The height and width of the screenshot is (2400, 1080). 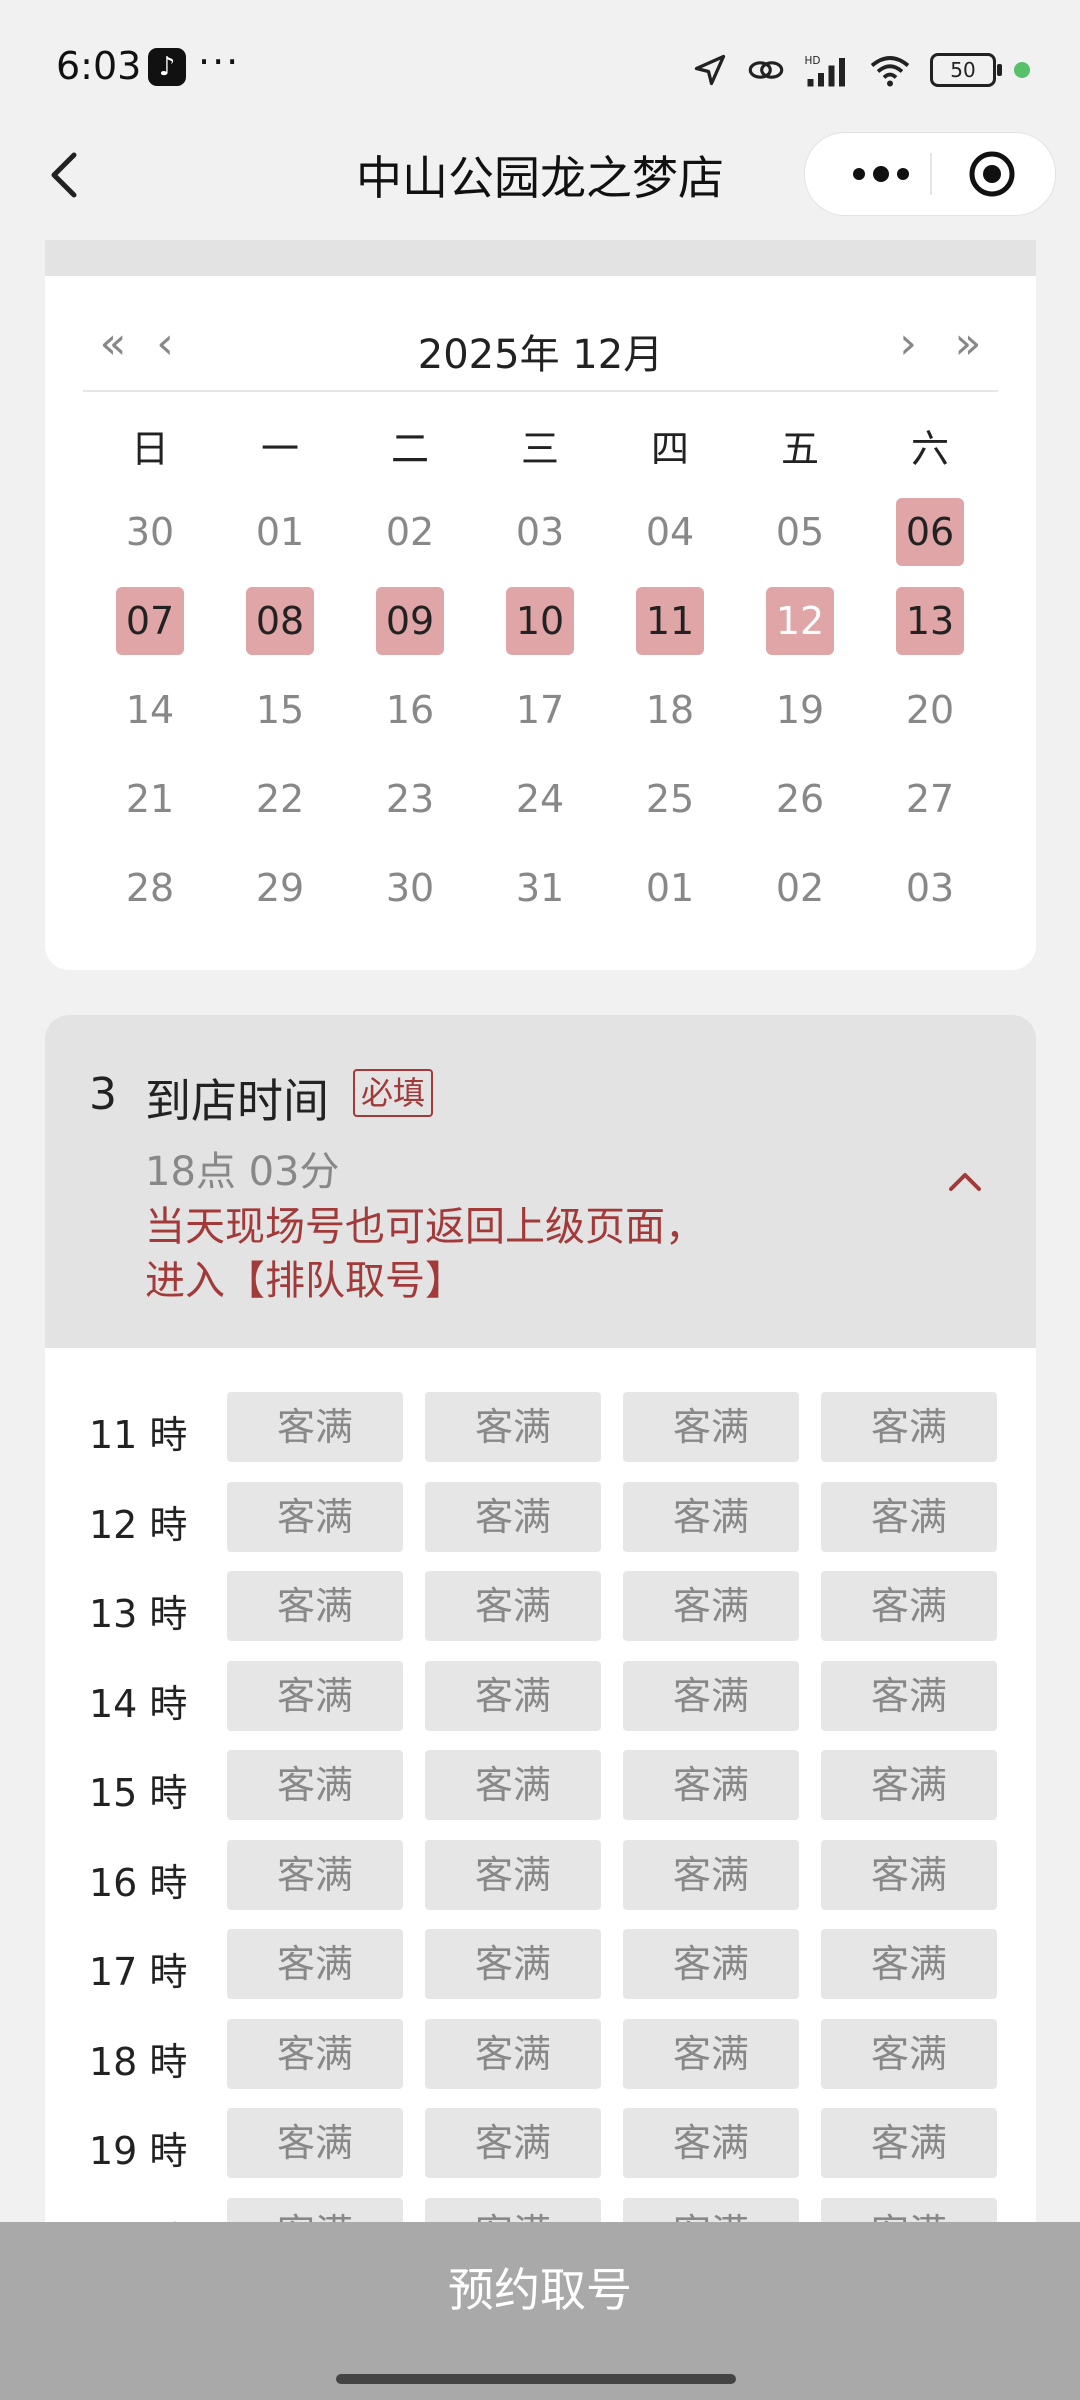 What do you see at coordinates (670, 809) in the screenshot?
I see `calendar-day-cell: 25` at bounding box center [670, 809].